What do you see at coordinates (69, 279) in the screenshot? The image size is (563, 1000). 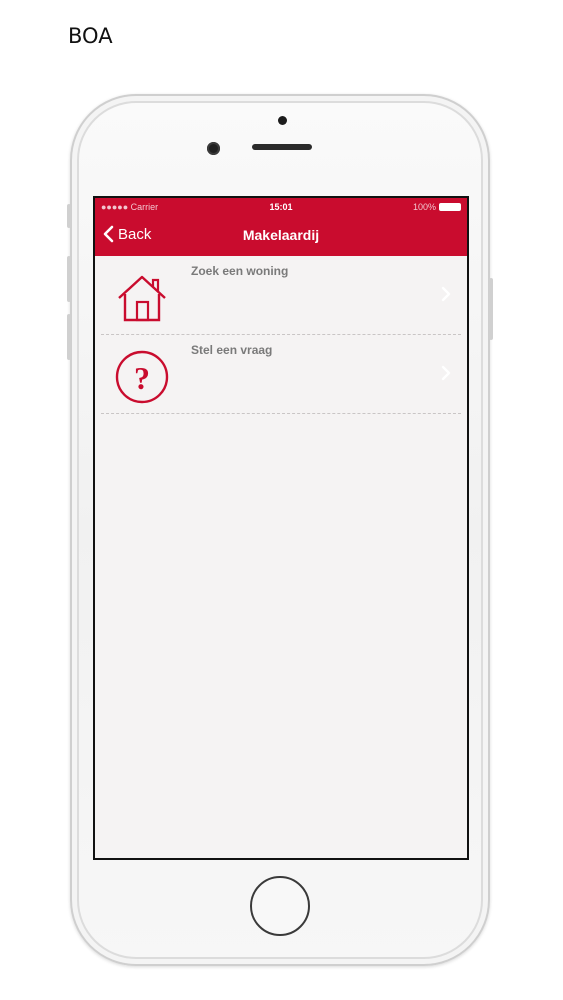 I see `volume-up-button` at bounding box center [69, 279].